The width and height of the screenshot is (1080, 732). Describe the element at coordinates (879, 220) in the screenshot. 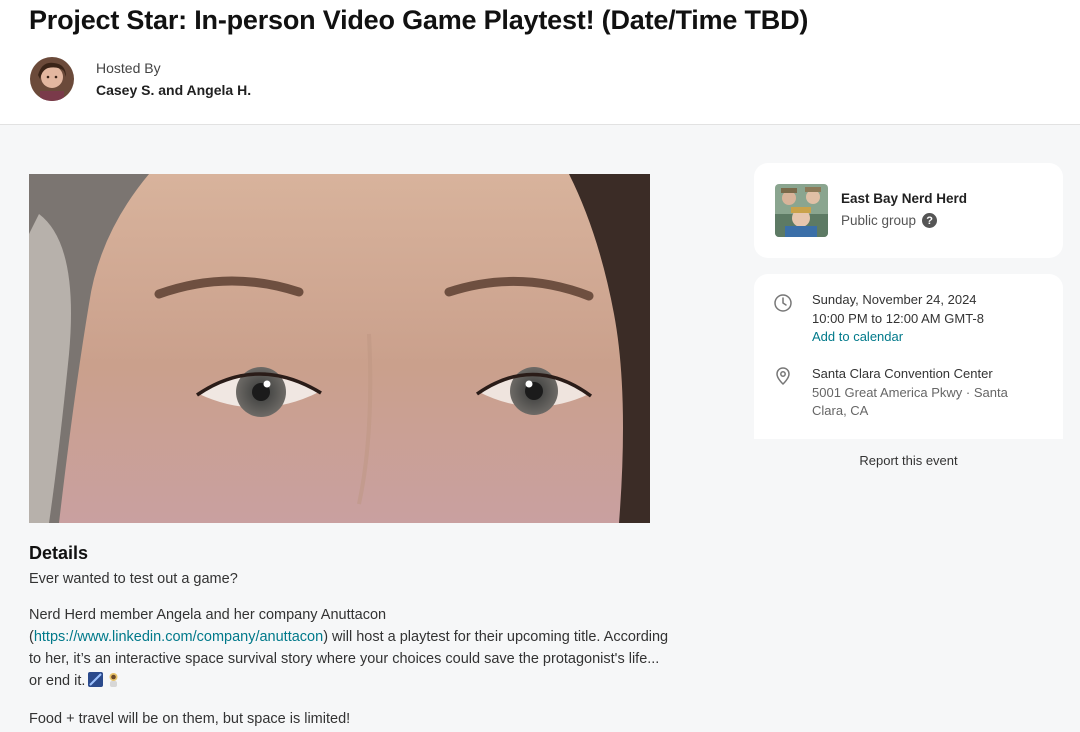

I see `group-type-label: Public group` at that location.